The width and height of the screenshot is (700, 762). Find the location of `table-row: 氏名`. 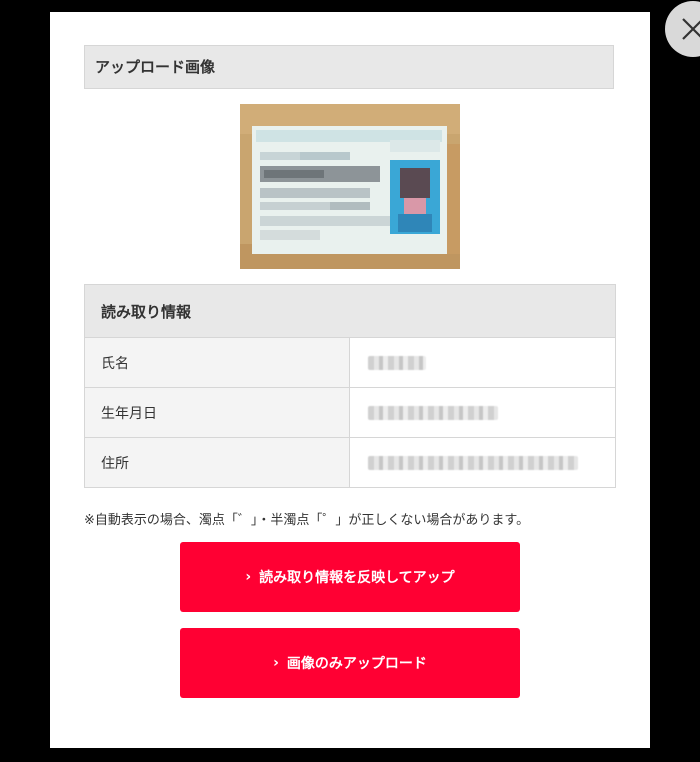

table-row: 氏名 is located at coordinates (350, 362).